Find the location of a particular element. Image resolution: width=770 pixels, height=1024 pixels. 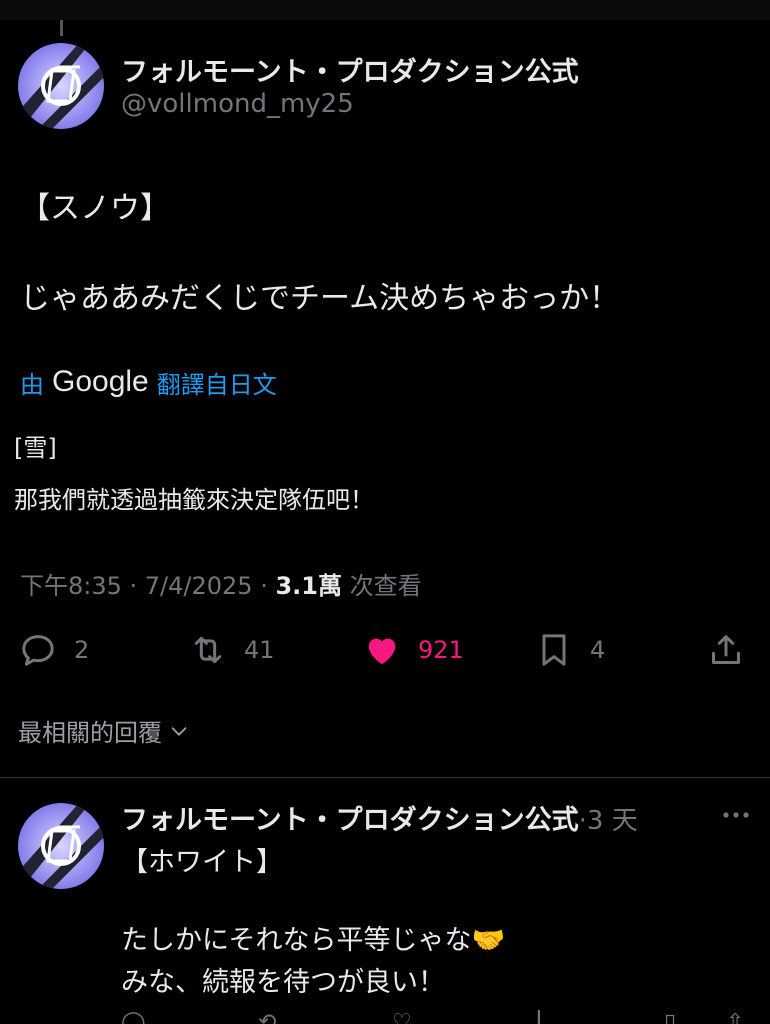

translation-attribution: 由 Google 翻譯自日文 is located at coordinates (148, 382).